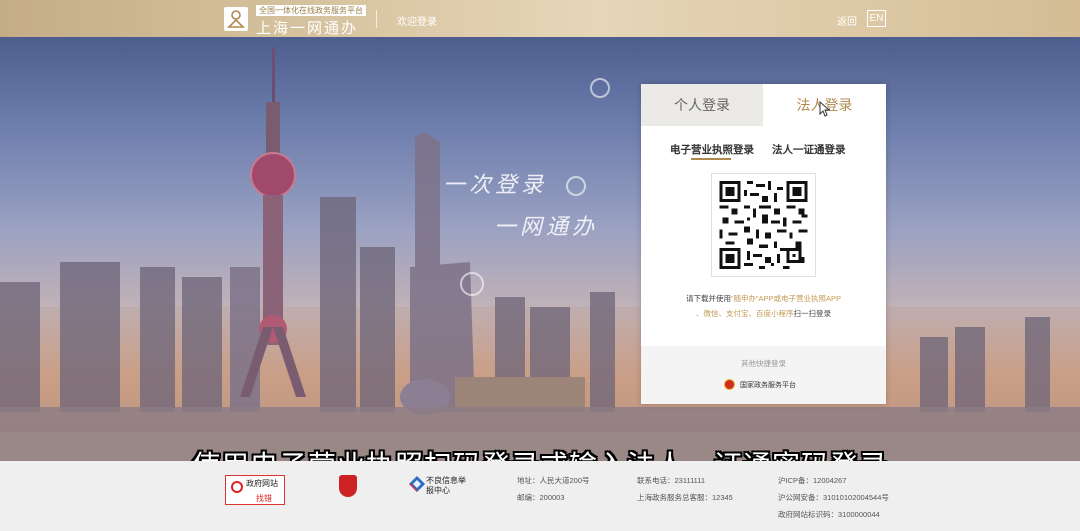 This screenshot has width=1080, height=531. What do you see at coordinates (546, 227) in the screenshot?
I see `slogan-line-2: 一网通办` at bounding box center [546, 227].